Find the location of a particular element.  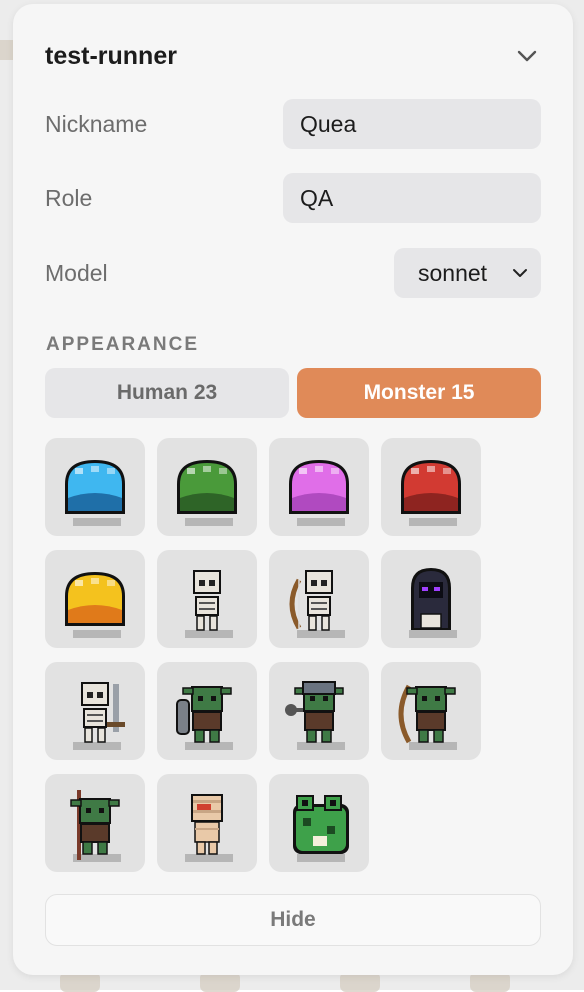

skeleton-icon is located at coordinates (207, 599).